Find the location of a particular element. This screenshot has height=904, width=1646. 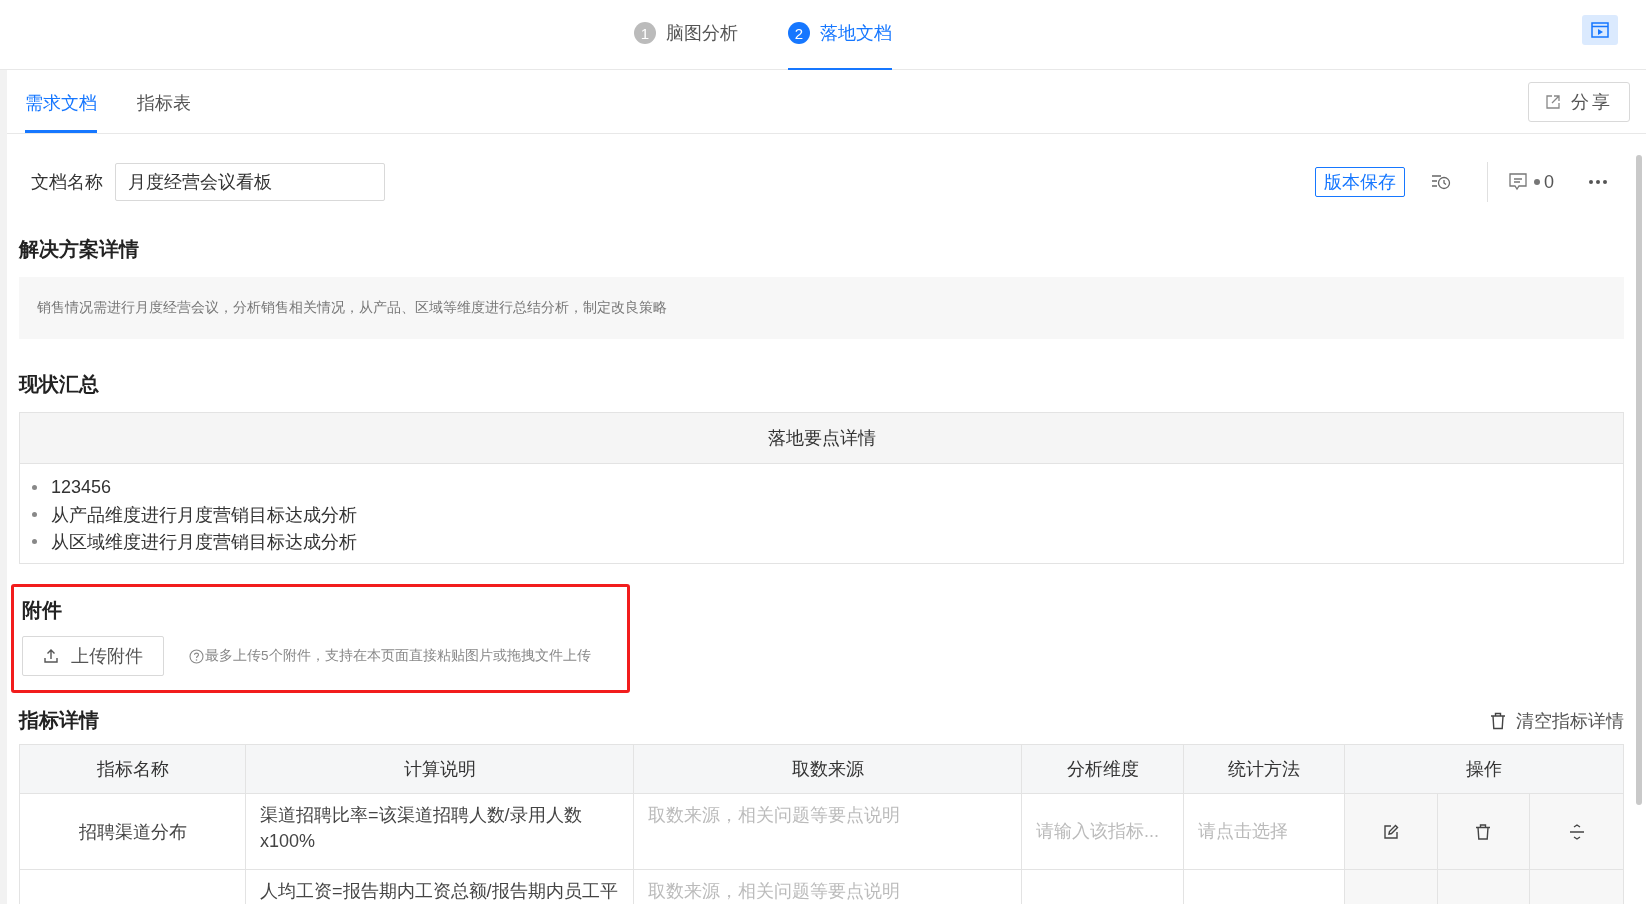

column-header: 取数来源 is located at coordinates (828, 769).